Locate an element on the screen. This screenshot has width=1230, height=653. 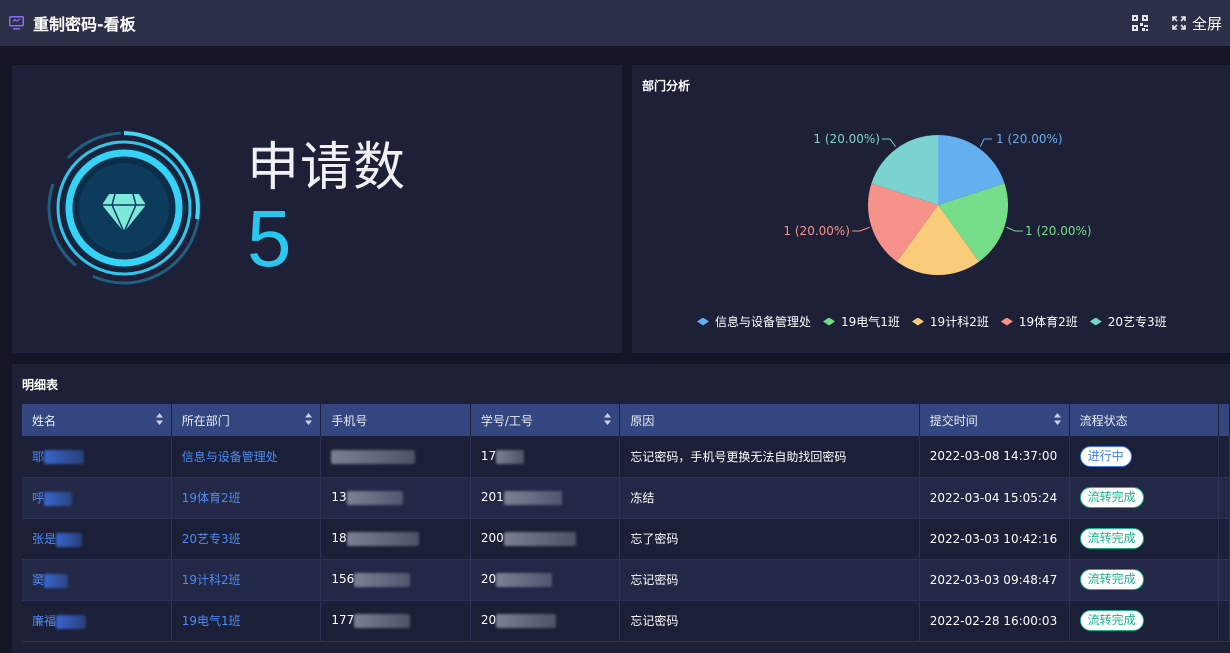
legend-label: 19电气1班 is located at coordinates (870, 322).